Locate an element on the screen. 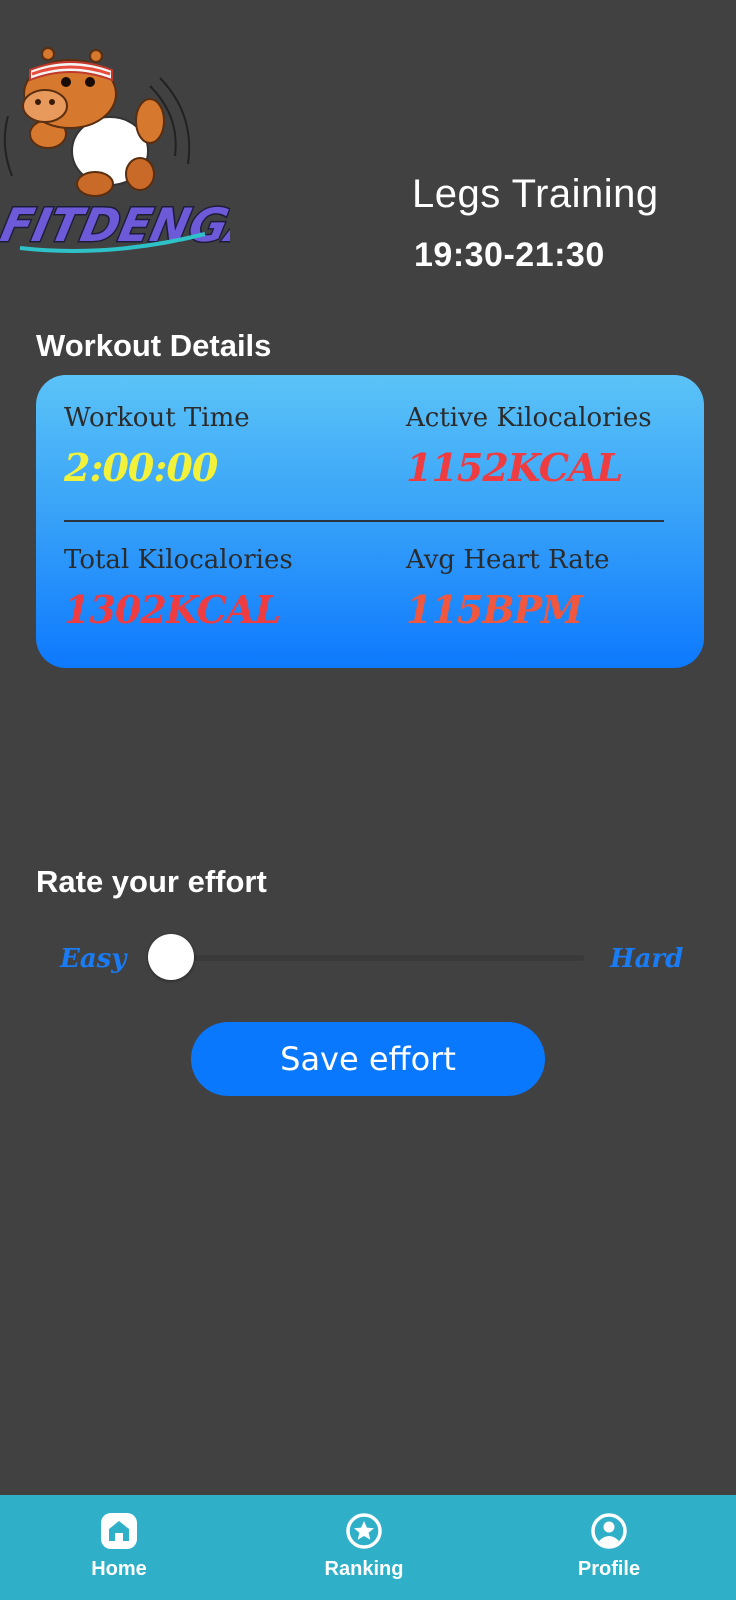  nav-label-profile: Profile is located at coordinates (609, 1569).